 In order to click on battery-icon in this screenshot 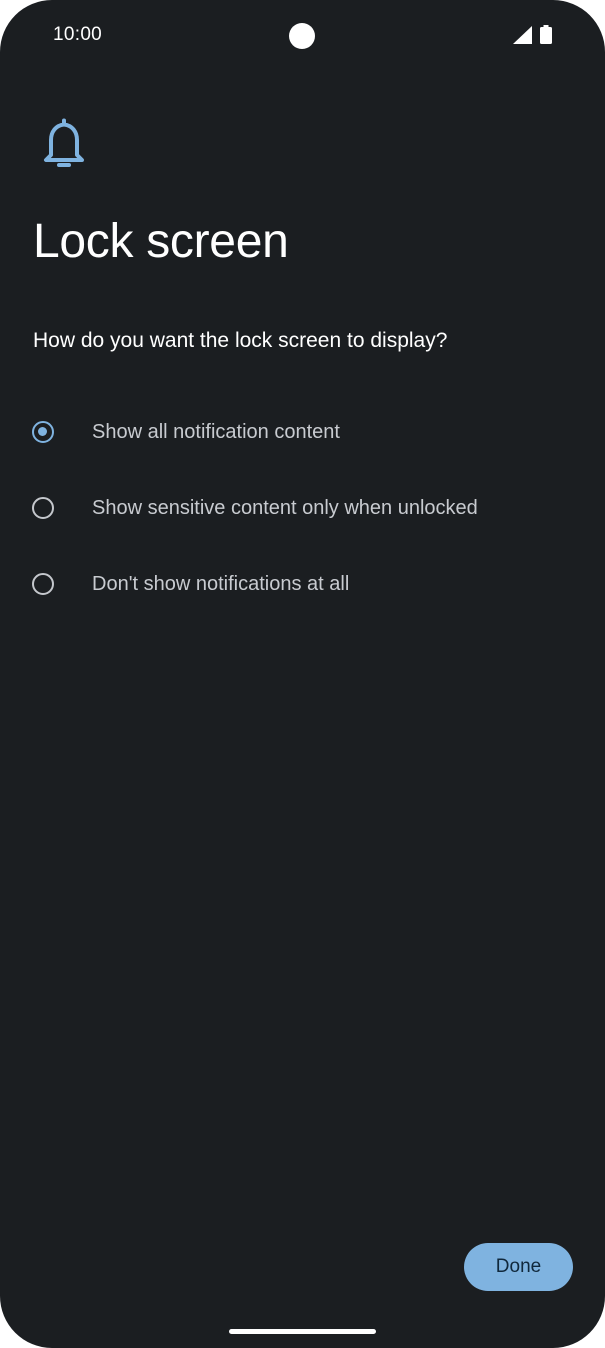, I will do `click(546, 34)`.